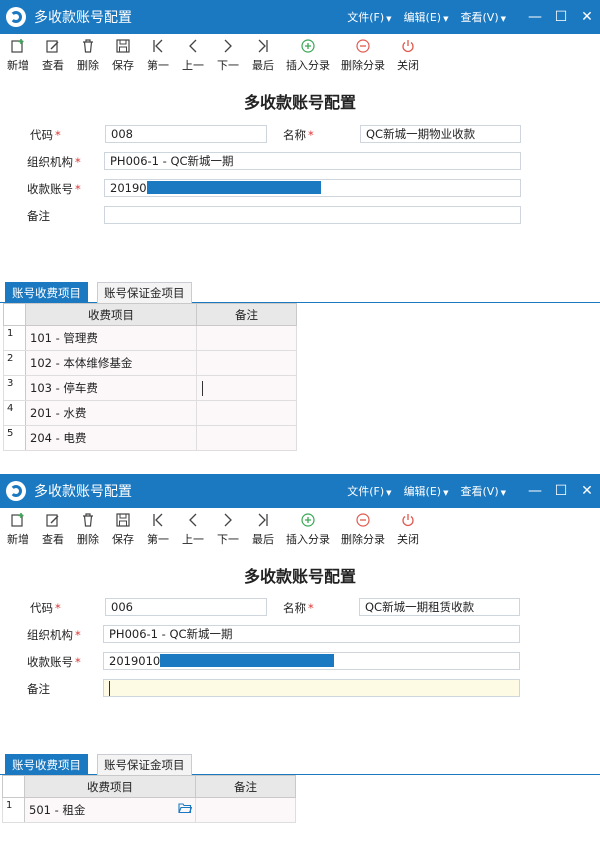 The height and width of the screenshot is (851, 600). I want to click on toolbar: 新增 查看 删除 保存 第一 上一 下一 最后 插入分录 删除分录 关闭, so click(300, 528).